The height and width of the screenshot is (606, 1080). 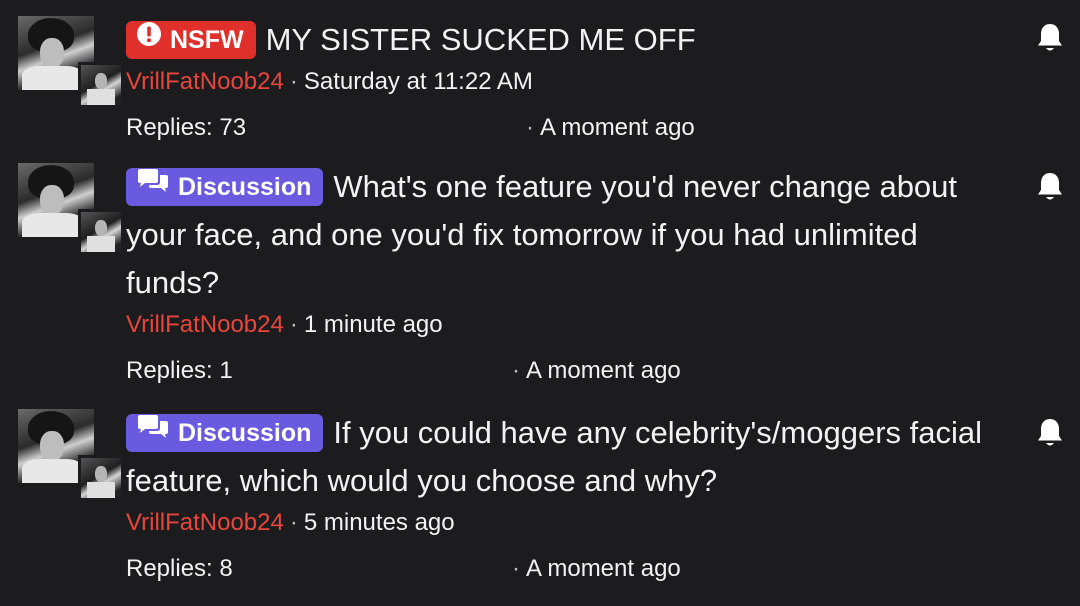 I want to click on thread-title: NSFW MY SISTER SUCKED ME OFF, so click(x=556, y=40).